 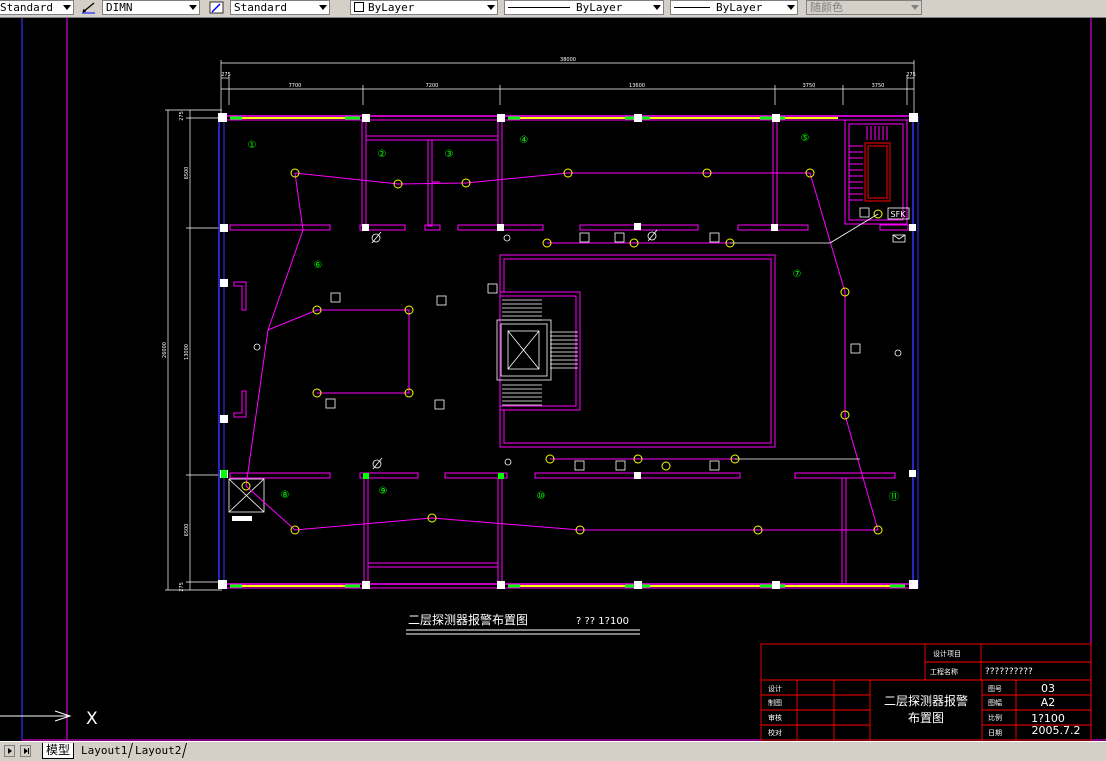 I want to click on dim-top-small: 275, so click(x=182, y=116).